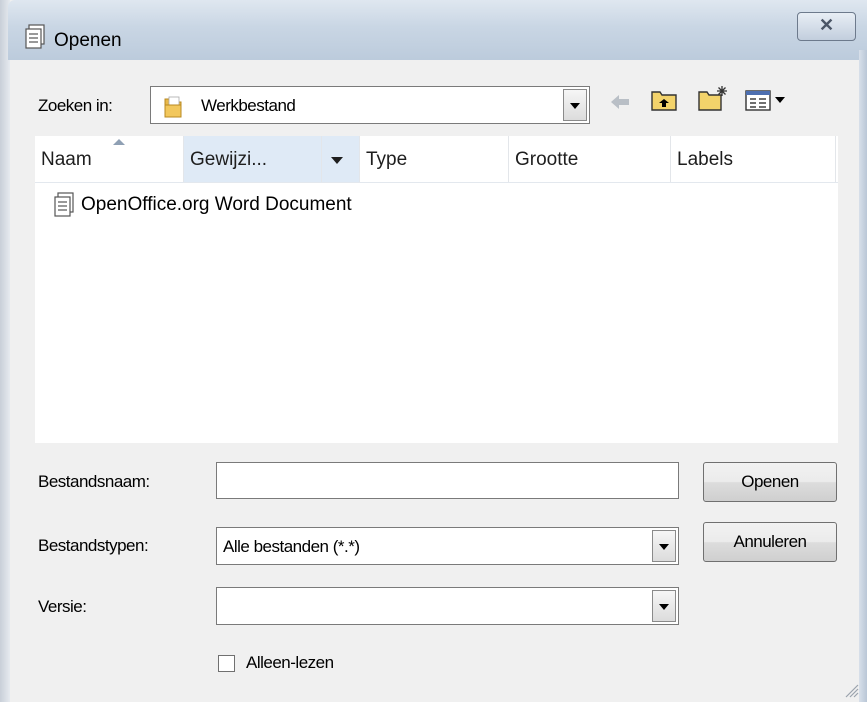 This screenshot has height=702, width=867. Describe the element at coordinates (664, 100) in the screenshot. I see `up-folder-icon` at that location.